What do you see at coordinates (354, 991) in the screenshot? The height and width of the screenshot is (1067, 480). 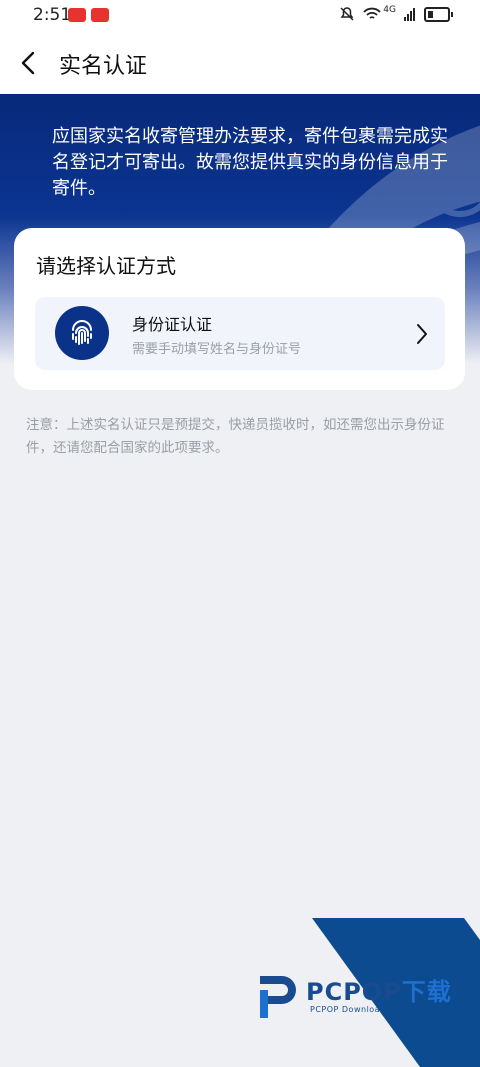 I see `watermark-brand: PCPOP` at bounding box center [354, 991].